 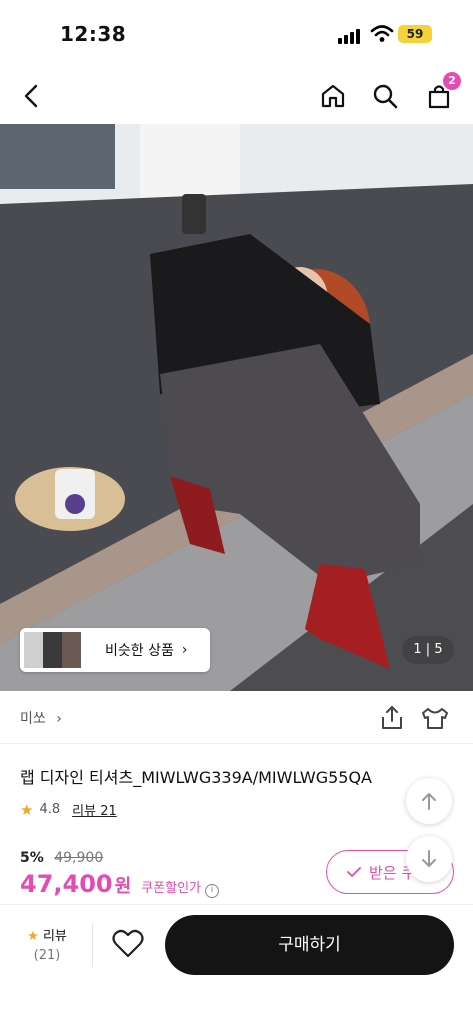 I want to click on rating-row: ★ 4.8 리뷰 21, so click(x=68, y=810).